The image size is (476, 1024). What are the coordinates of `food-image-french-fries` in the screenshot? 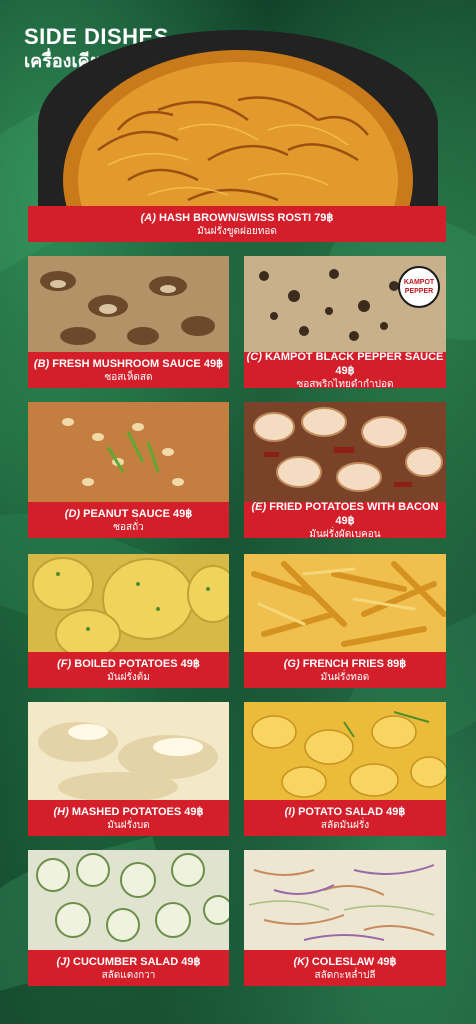 It's located at (345, 603).